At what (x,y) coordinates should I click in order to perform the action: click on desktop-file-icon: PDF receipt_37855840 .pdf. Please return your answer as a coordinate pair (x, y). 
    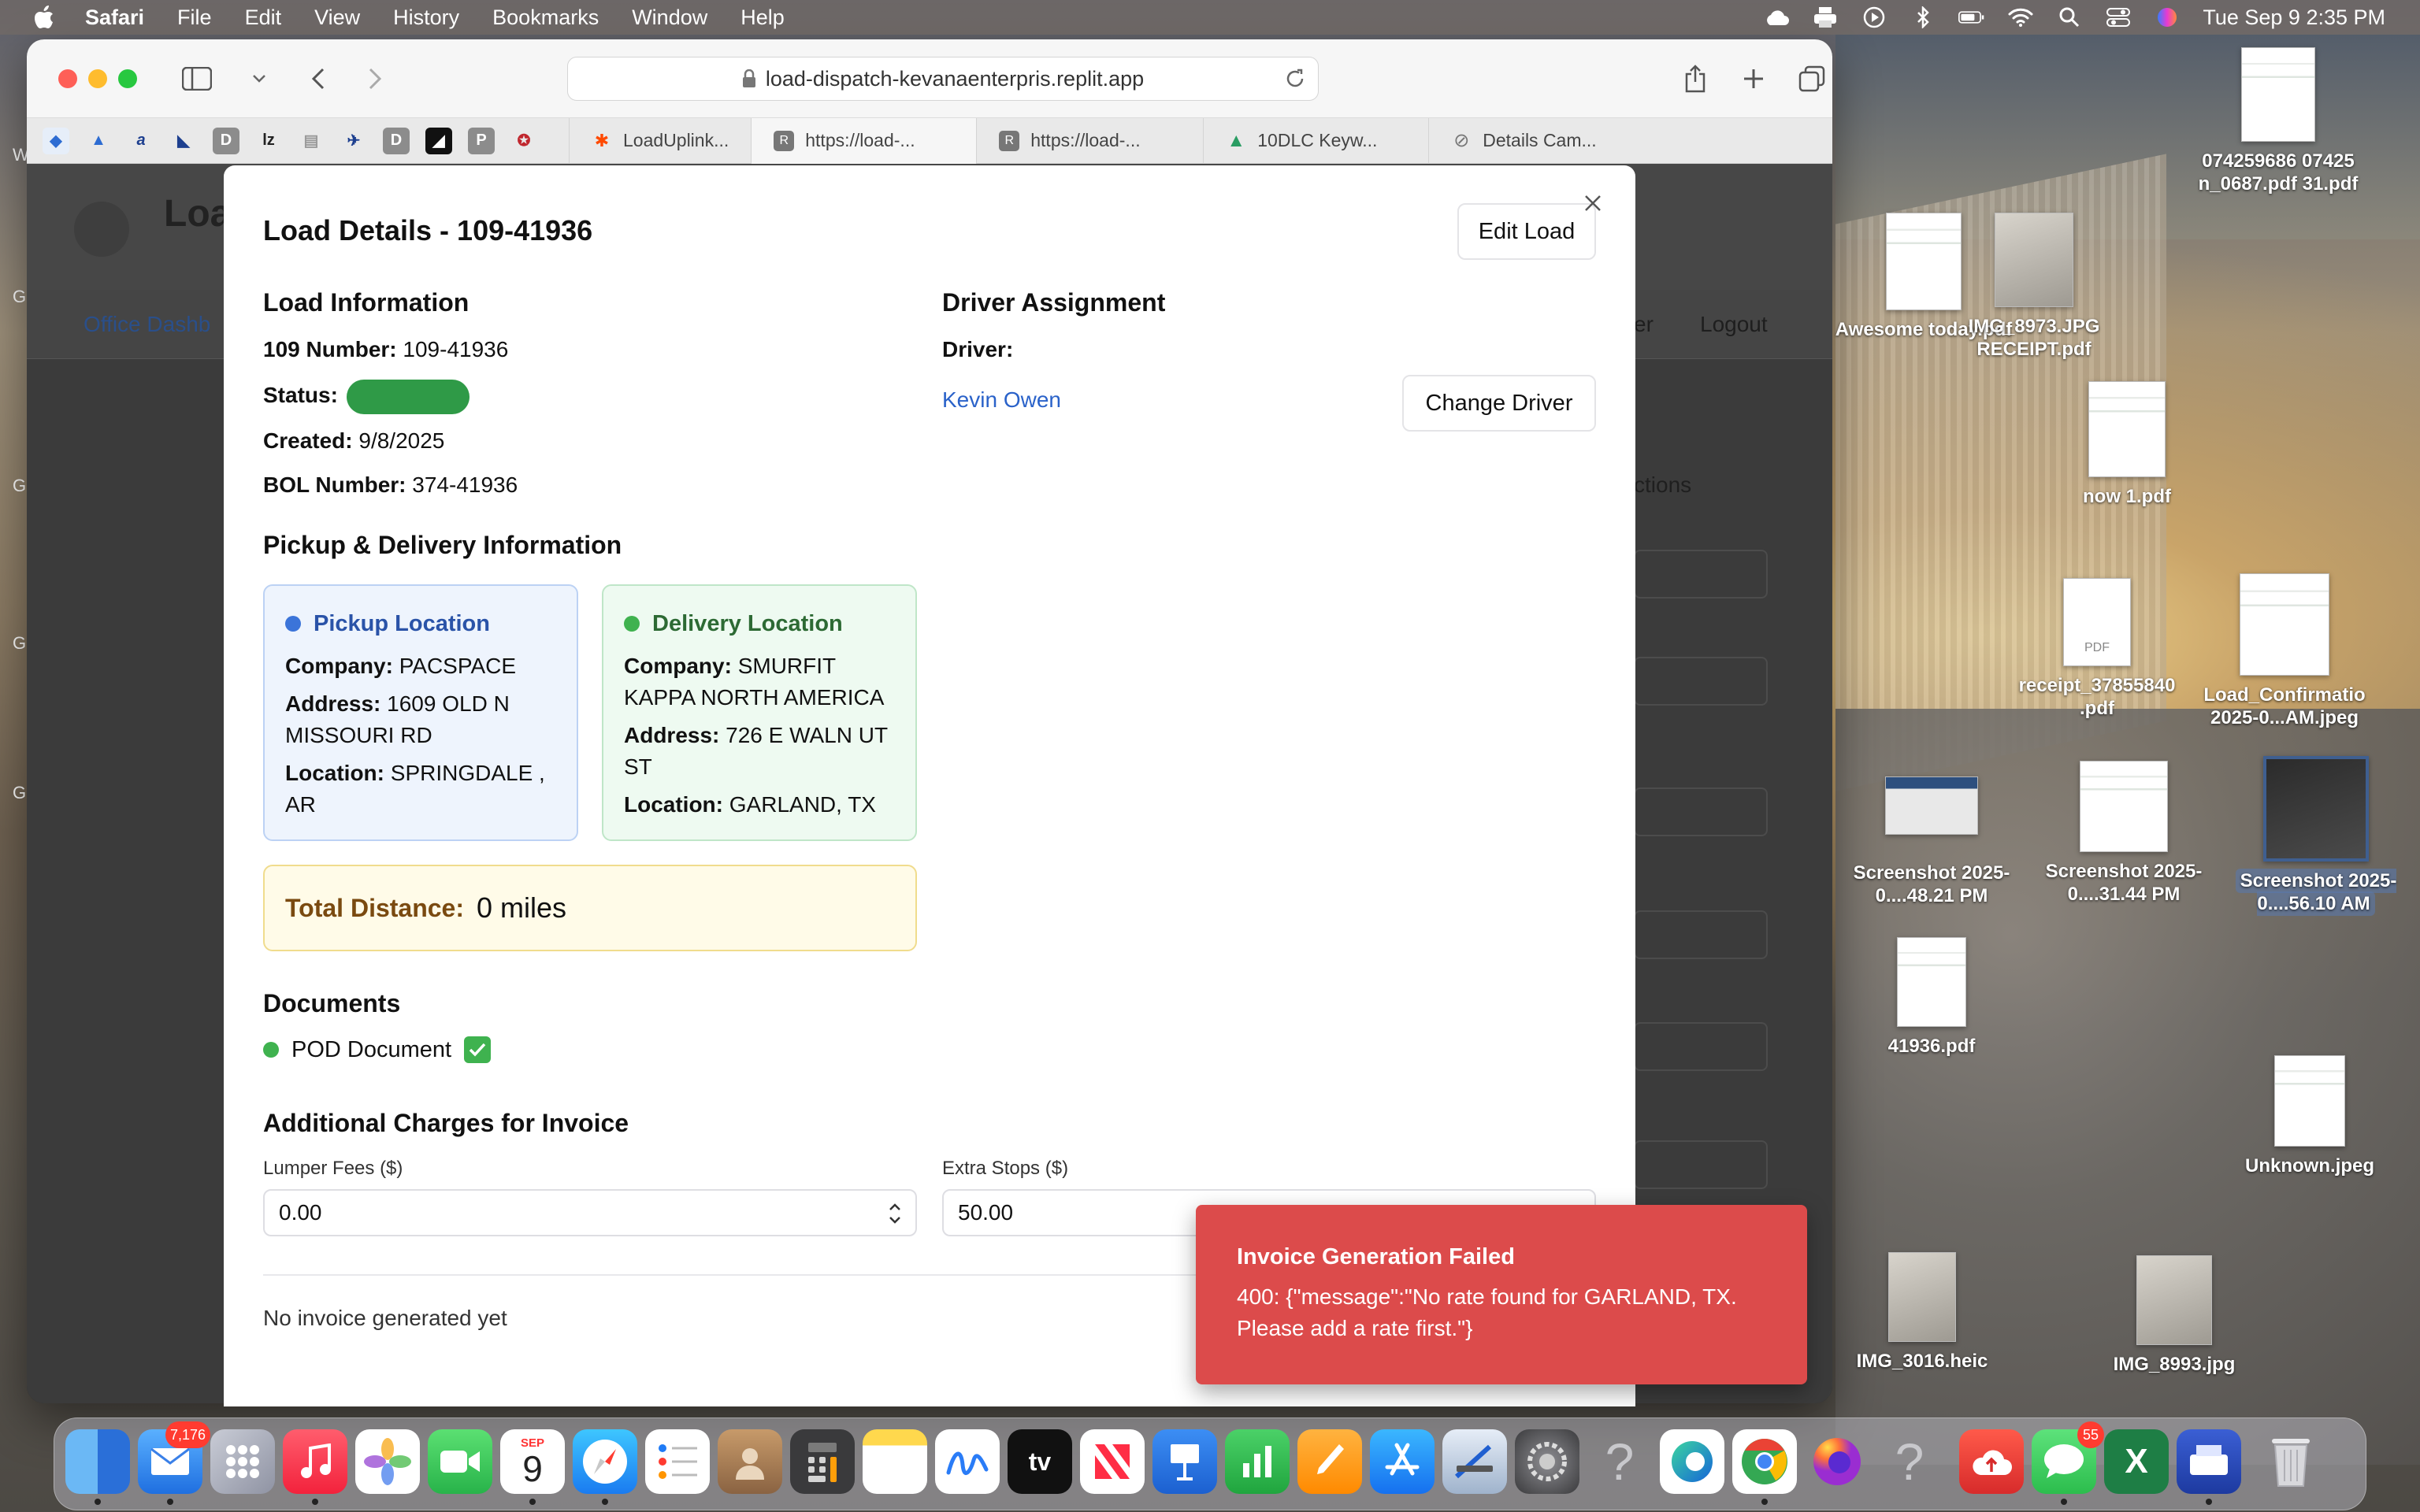
    Looking at the image, I should click on (2097, 649).